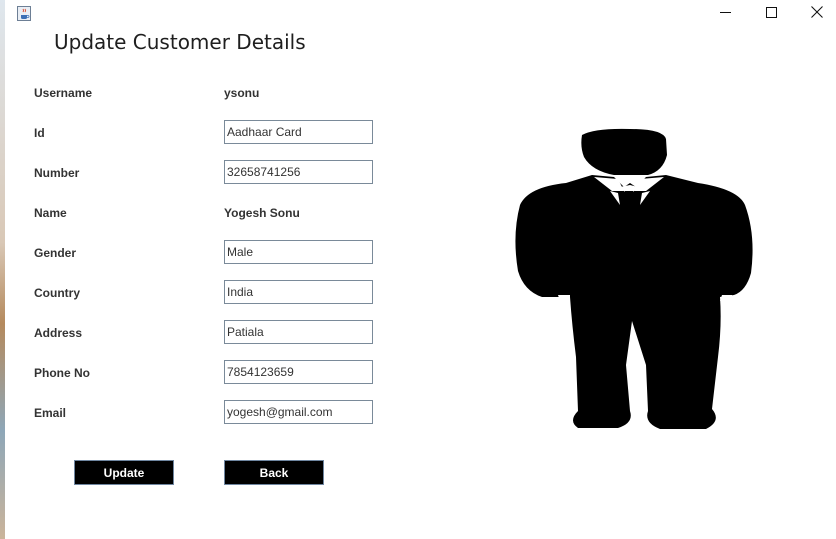 This screenshot has height=539, width=836. What do you see at coordinates (50, 413) in the screenshot?
I see `email-label: Email` at bounding box center [50, 413].